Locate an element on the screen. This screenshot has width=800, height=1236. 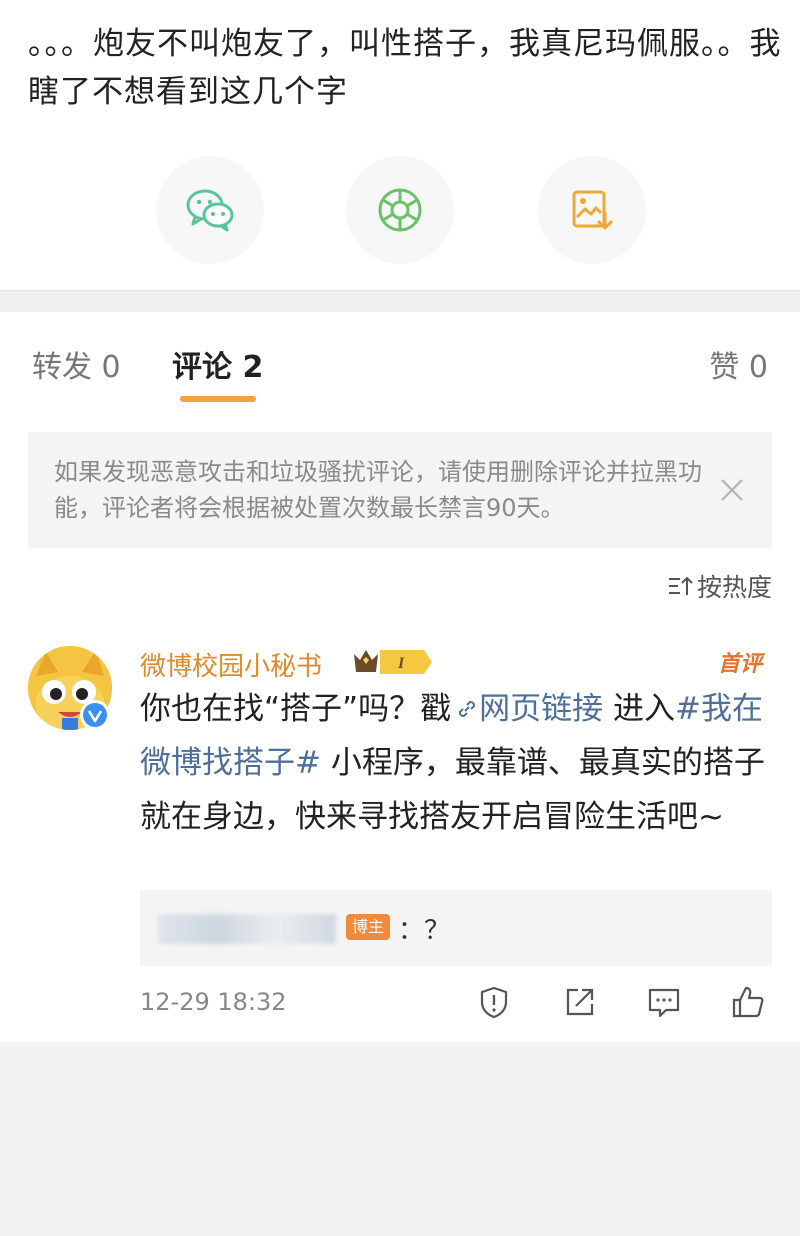
reply-preview: 博主 ：？ is located at coordinates (456, 928).